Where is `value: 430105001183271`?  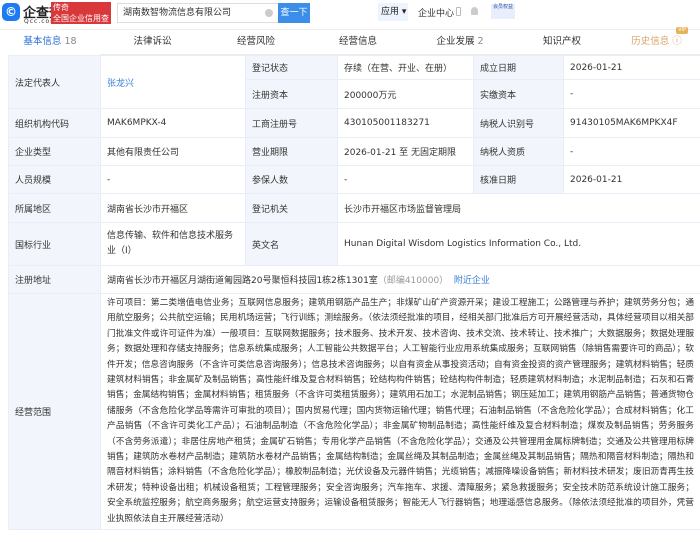
value: 430105001183271 is located at coordinates (405, 123).